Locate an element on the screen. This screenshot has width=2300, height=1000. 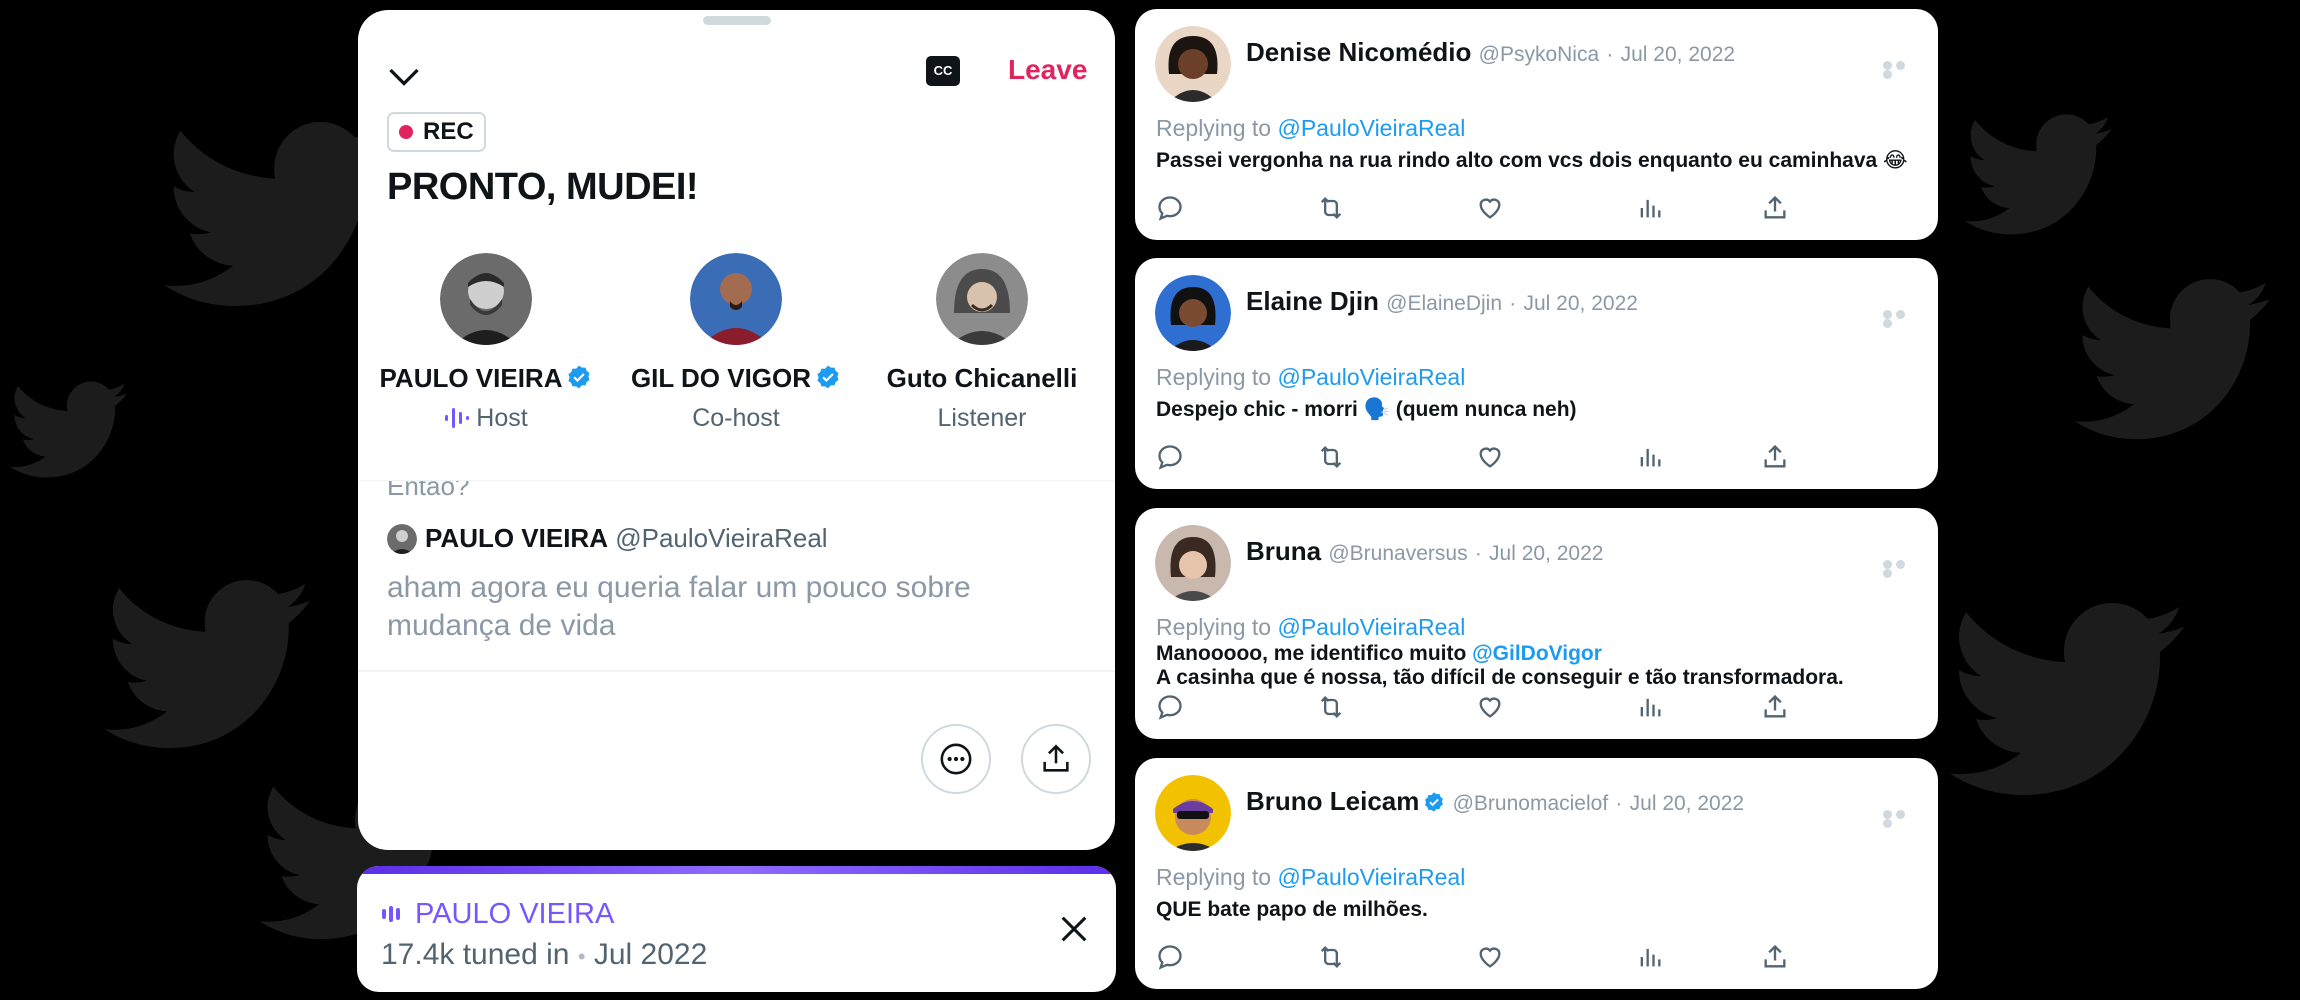
close-button is located at coordinates (1074, 929).